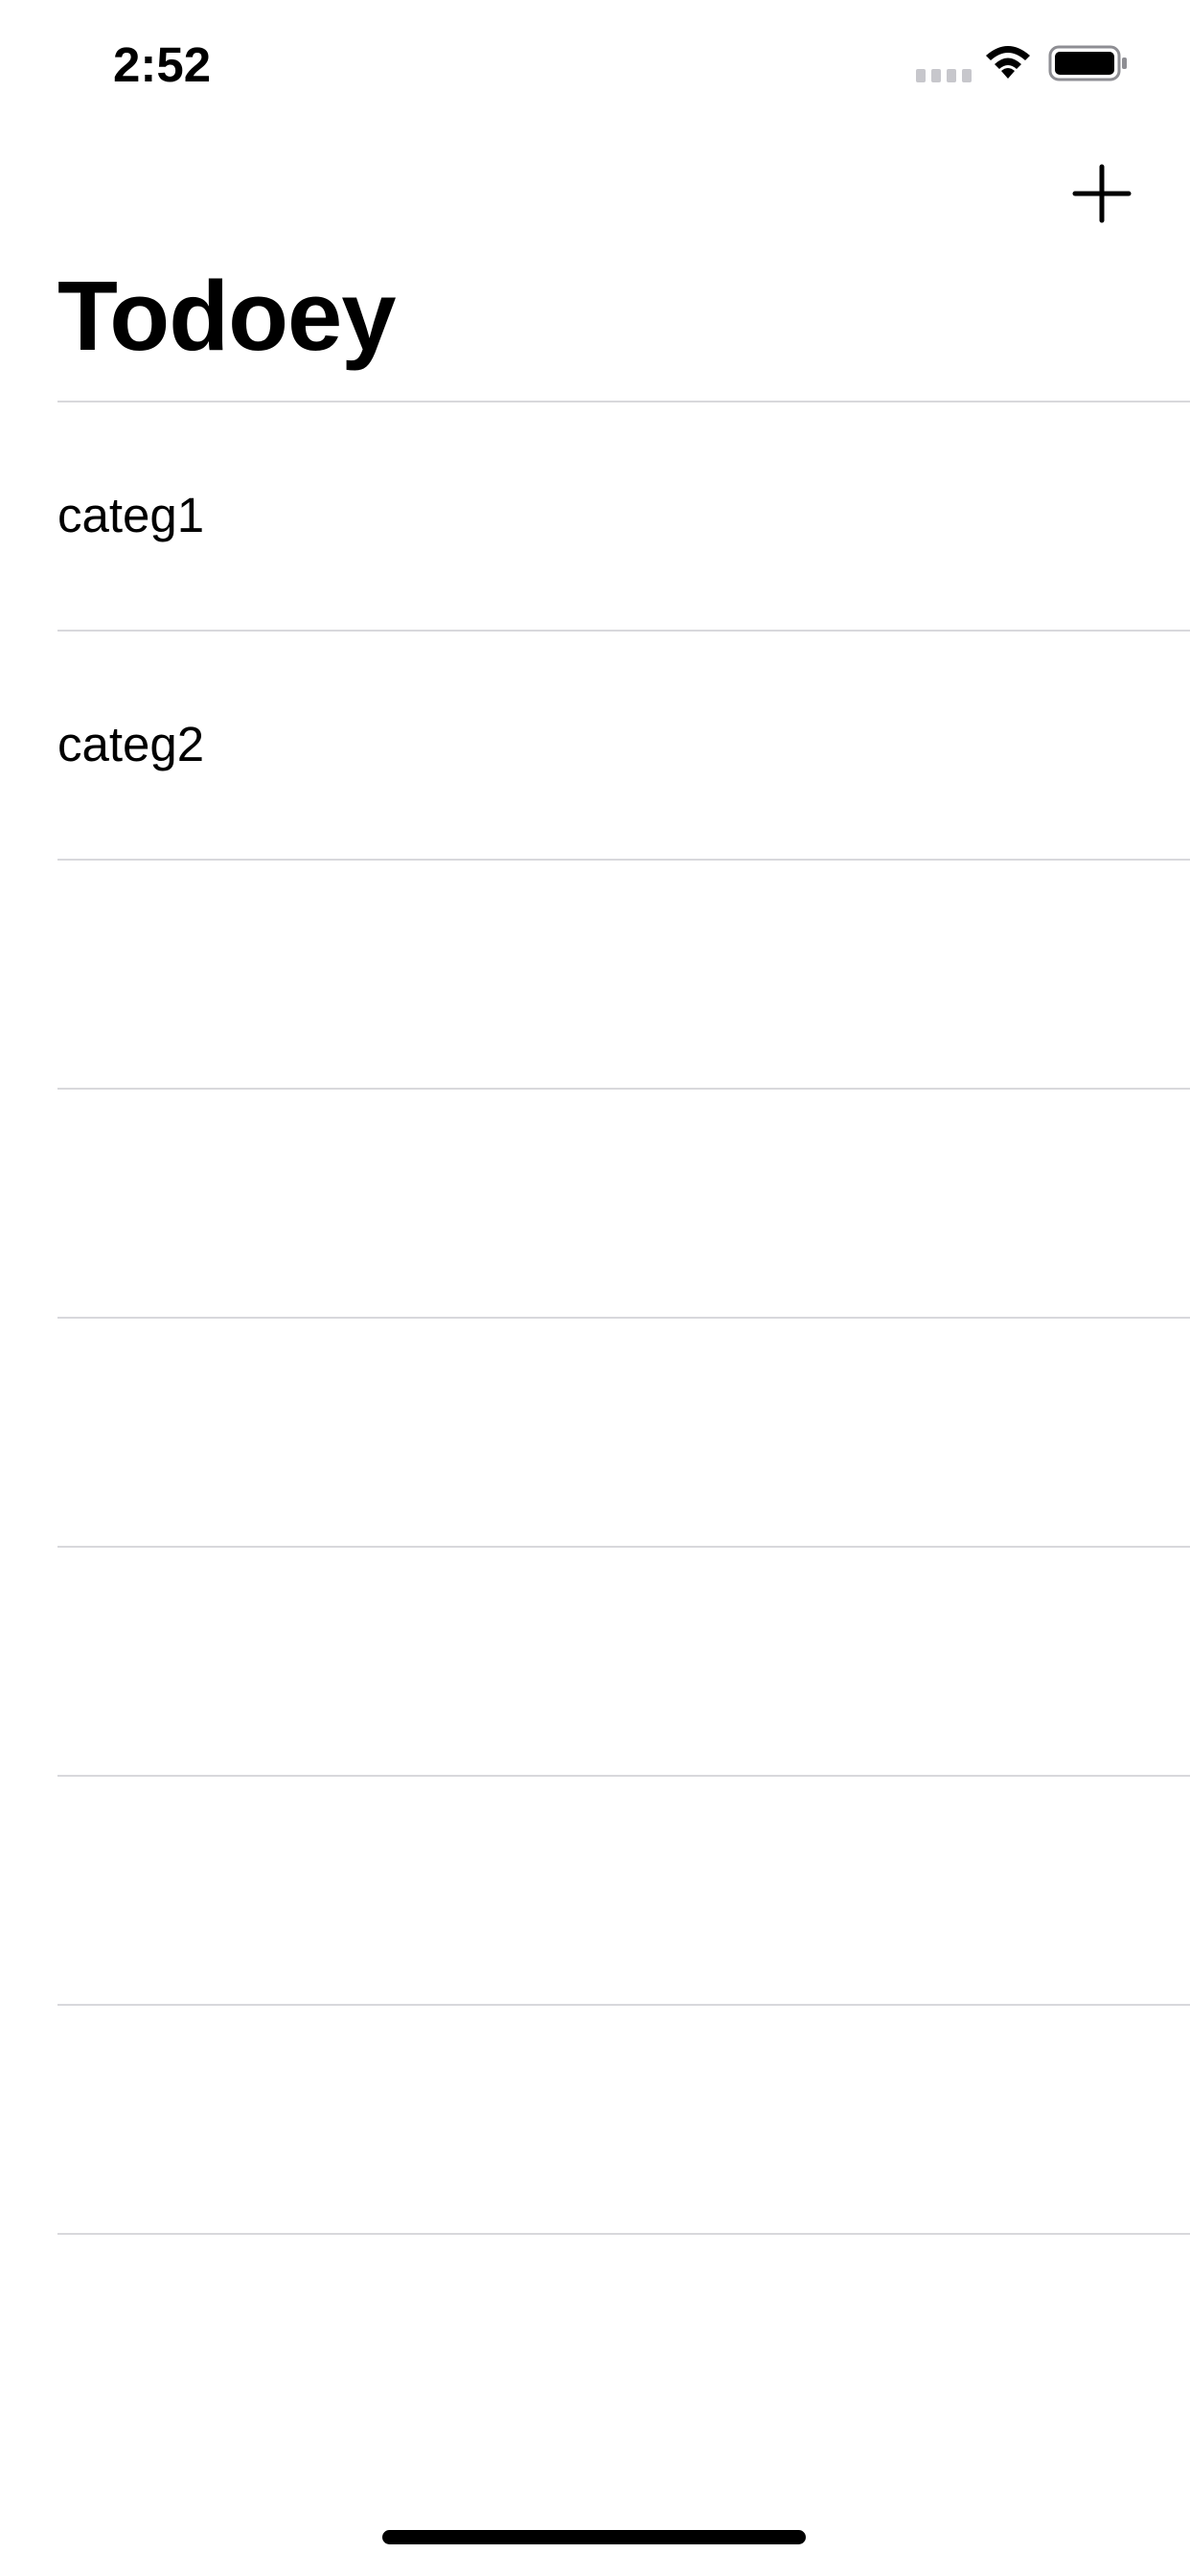 This screenshot has width=1190, height=2576. I want to click on wifi-icon, so click(1008, 63).